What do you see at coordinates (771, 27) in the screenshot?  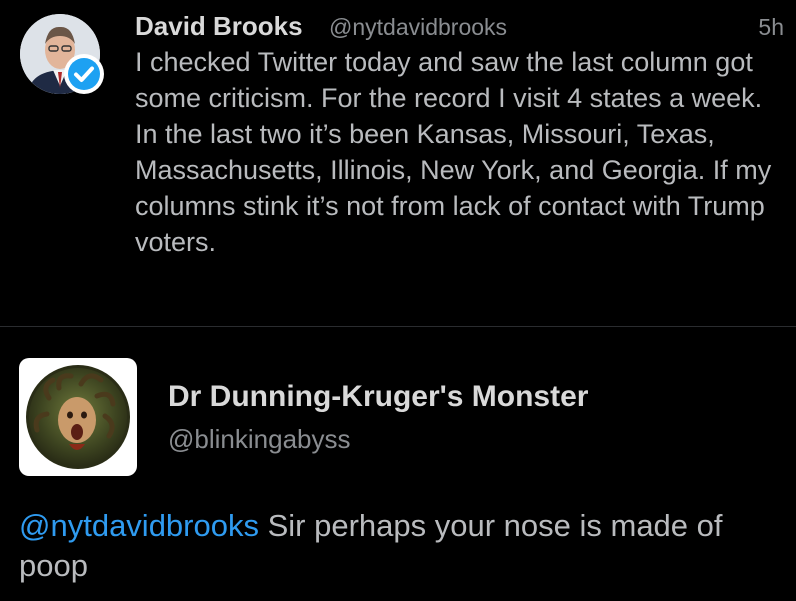 I see `tweet-timestamp: 5h` at bounding box center [771, 27].